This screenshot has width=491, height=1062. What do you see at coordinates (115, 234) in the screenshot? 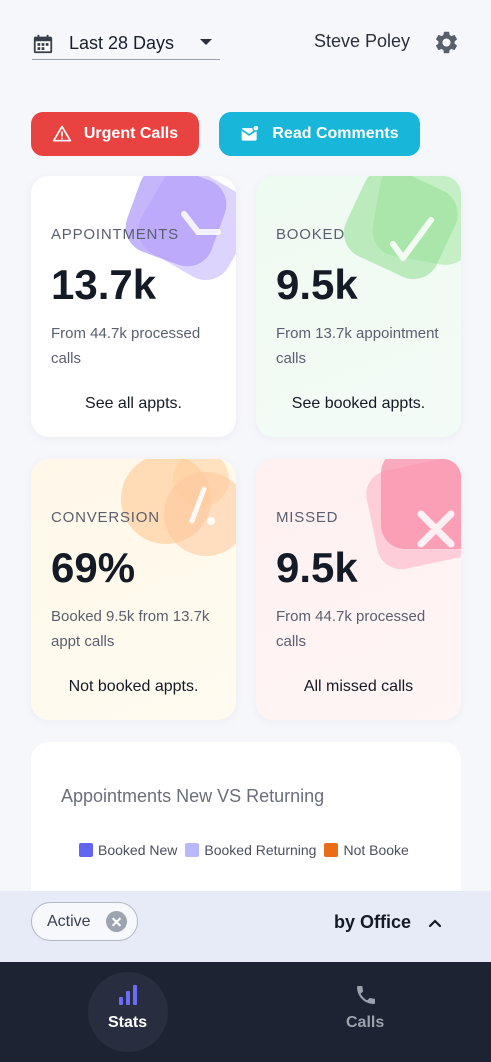
I see `card-label: APPOINTMENTS` at bounding box center [115, 234].